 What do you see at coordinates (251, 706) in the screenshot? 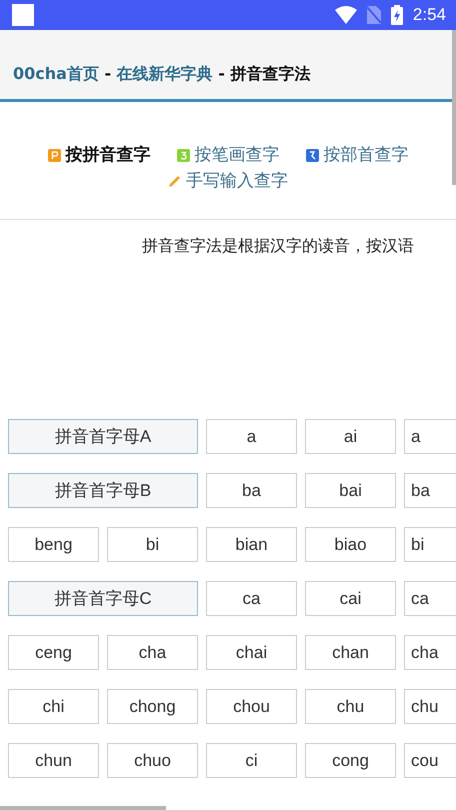
I see `pinyin-button: chou` at bounding box center [251, 706].